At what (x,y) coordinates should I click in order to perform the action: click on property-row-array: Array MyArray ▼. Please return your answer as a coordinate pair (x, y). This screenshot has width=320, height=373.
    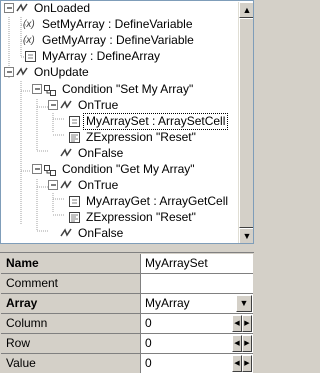
    Looking at the image, I should click on (127, 304).